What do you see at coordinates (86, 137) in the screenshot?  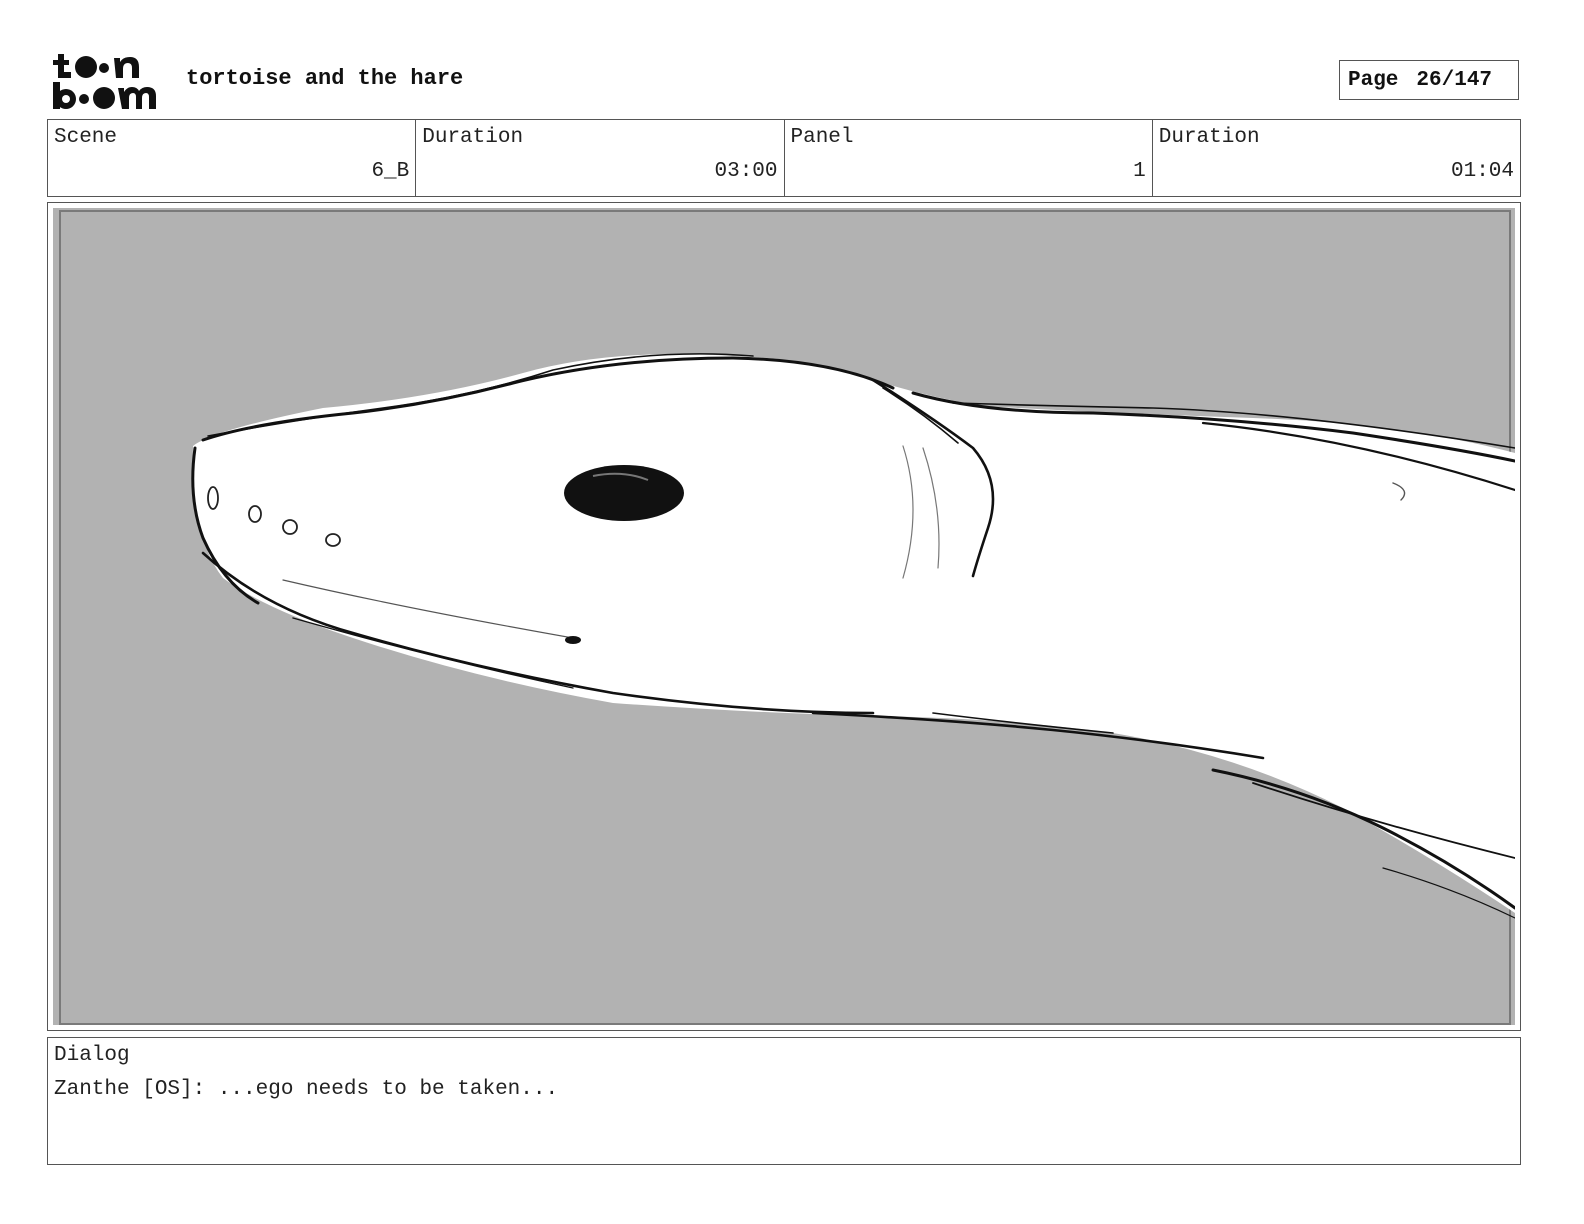 I see `scene-label: Scene` at bounding box center [86, 137].